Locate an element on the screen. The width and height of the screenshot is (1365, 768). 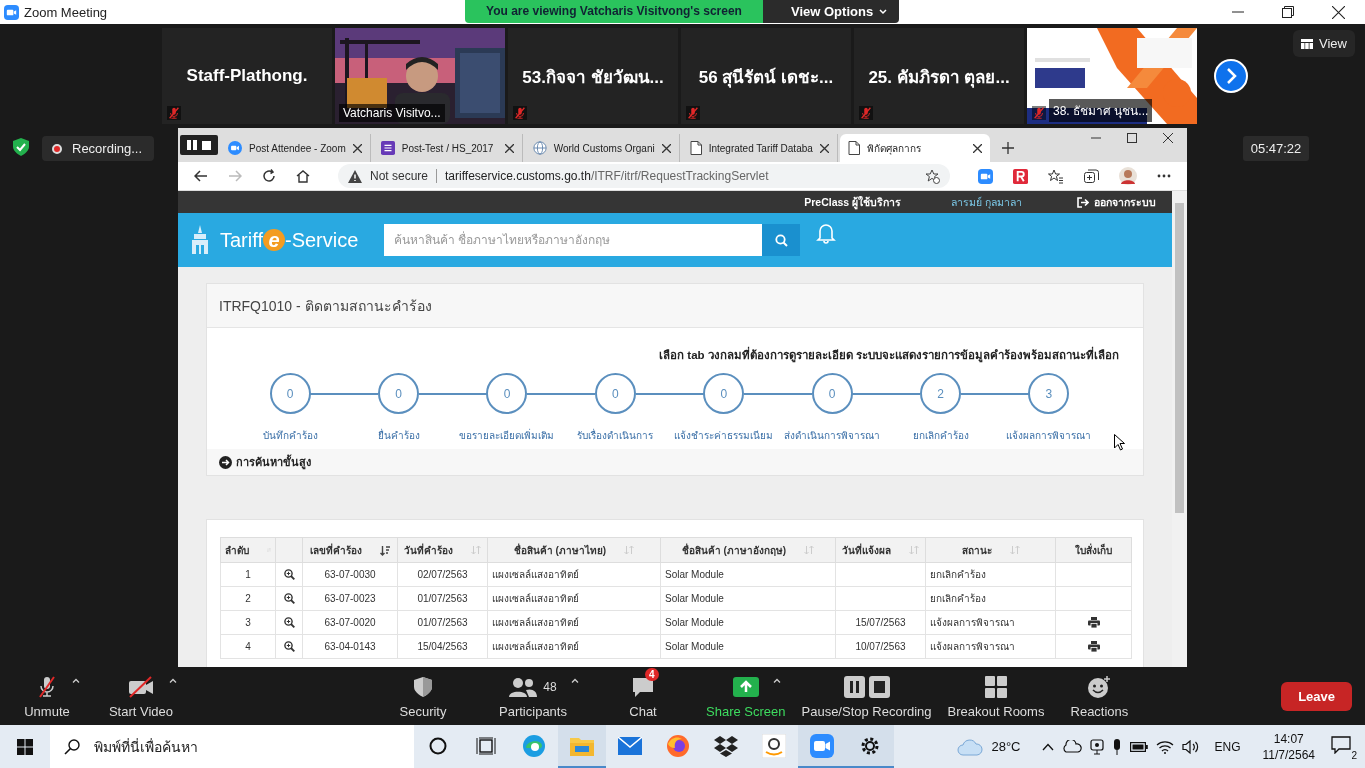
taskbar-app is located at coordinates (870, 746).